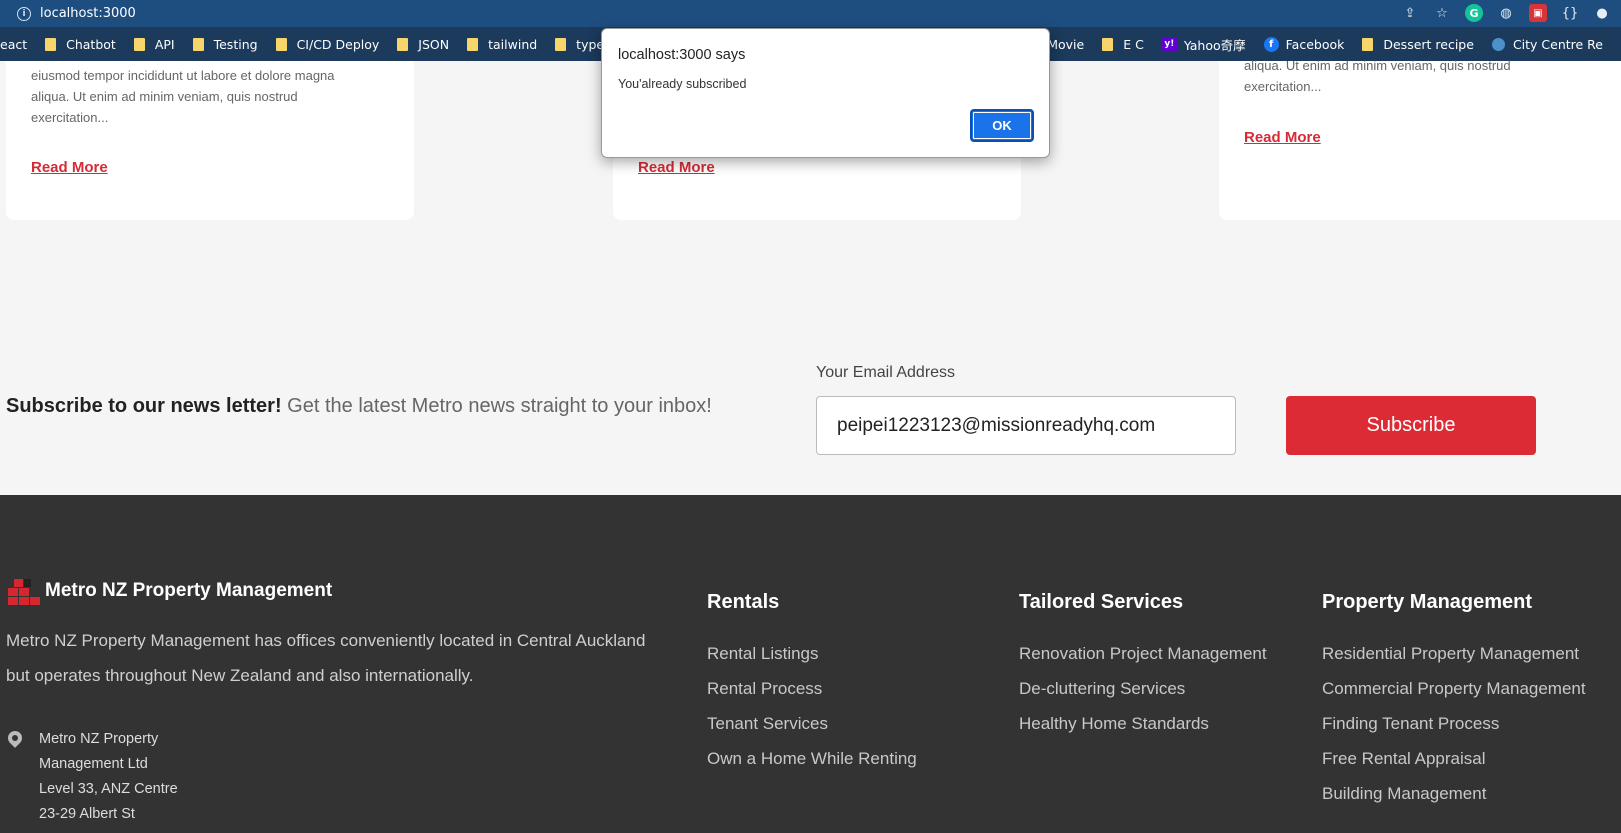  What do you see at coordinates (144, 406) in the screenshot?
I see `subscribe-heading: Subscribe to our news letter!` at bounding box center [144, 406].